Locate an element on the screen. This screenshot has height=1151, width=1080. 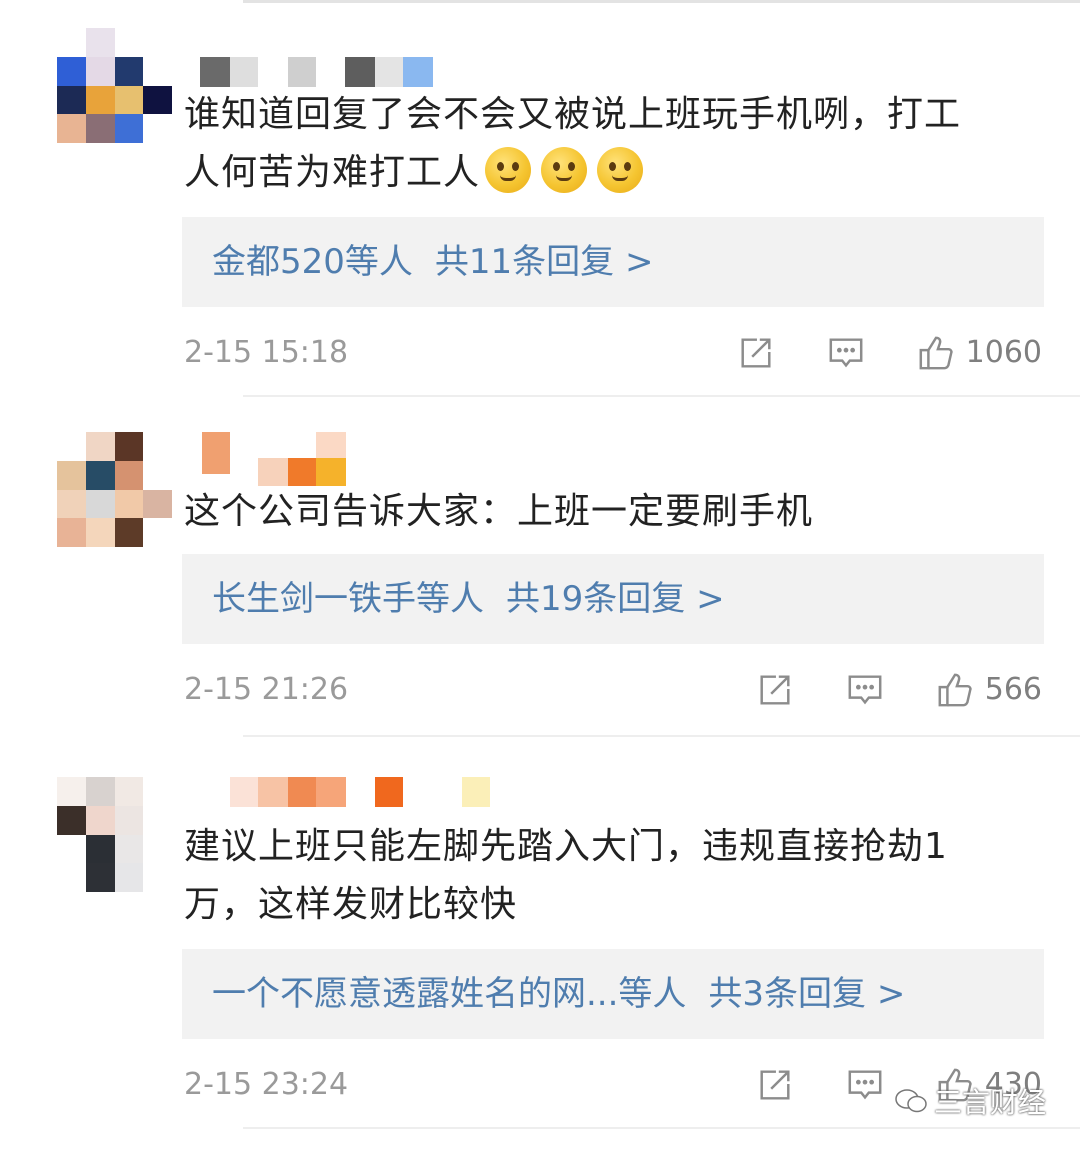
replies-preview: 长生剑一铁手等人 共19条回复 > is located at coordinates (613, 599).